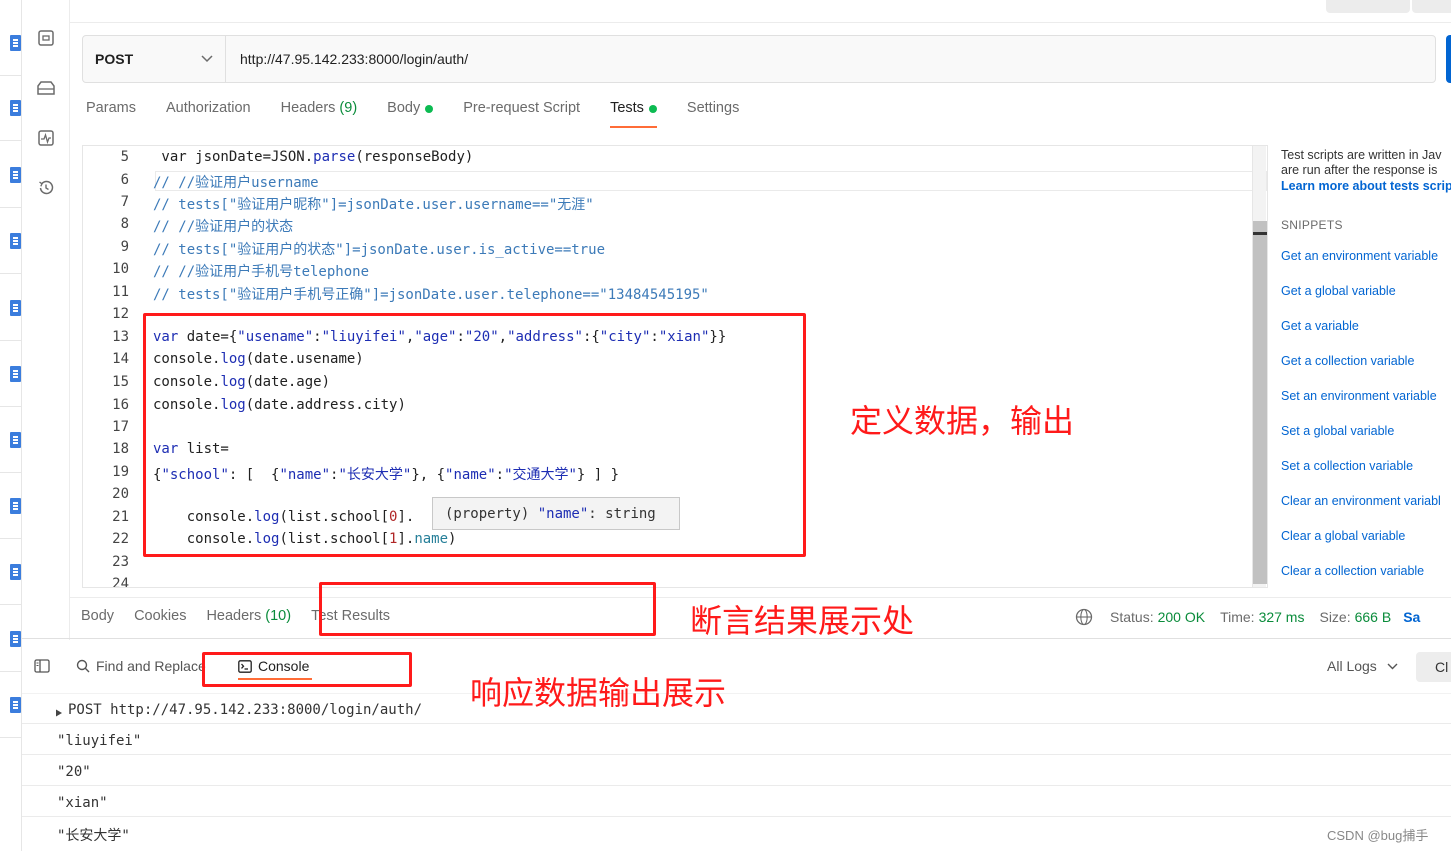 Image resolution: width=1451 pixels, height=851 pixels. I want to click on file-tree-strip, so click(11, 425).